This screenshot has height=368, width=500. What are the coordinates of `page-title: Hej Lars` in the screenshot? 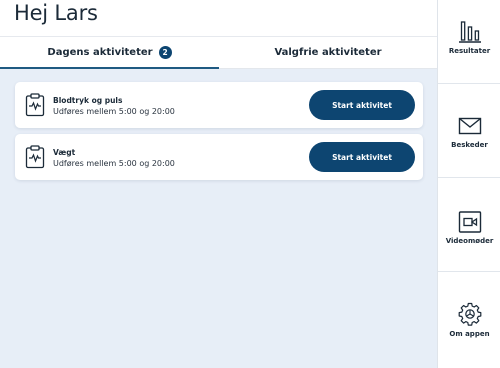 It's located at (56, 13).